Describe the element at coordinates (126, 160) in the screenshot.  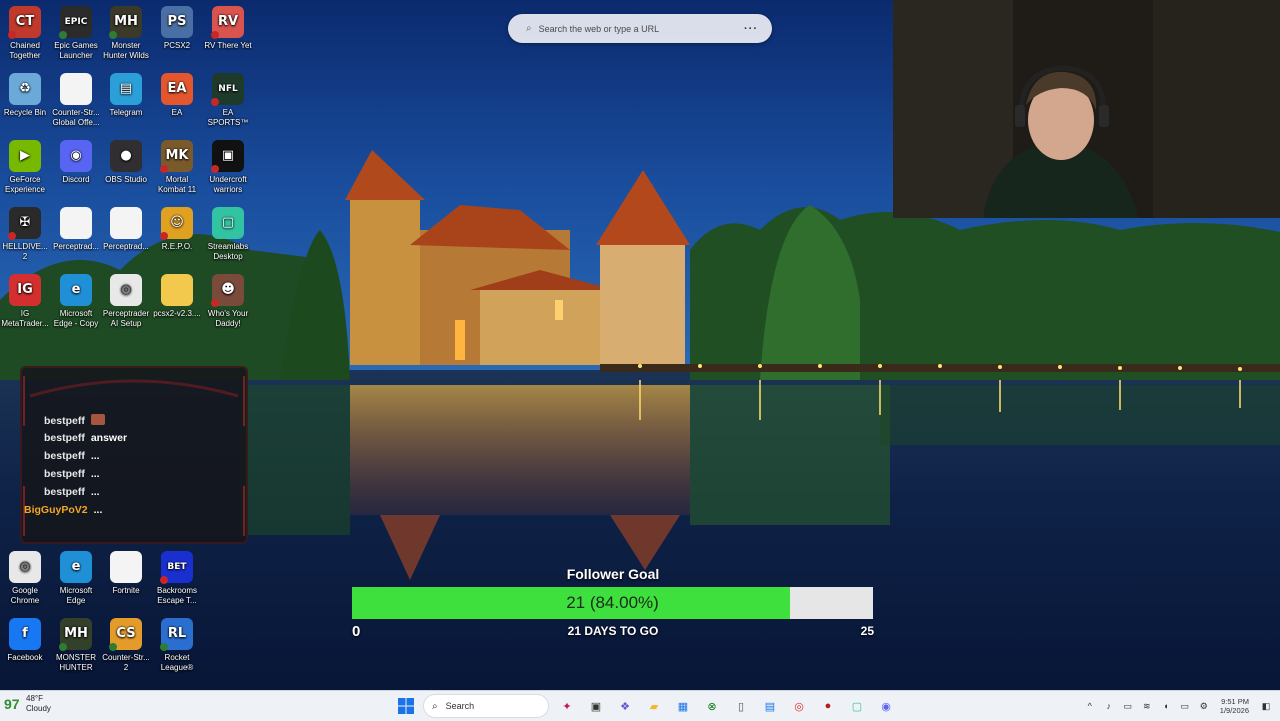
I see `desktop-shortcut: ● OBS Studio` at that location.